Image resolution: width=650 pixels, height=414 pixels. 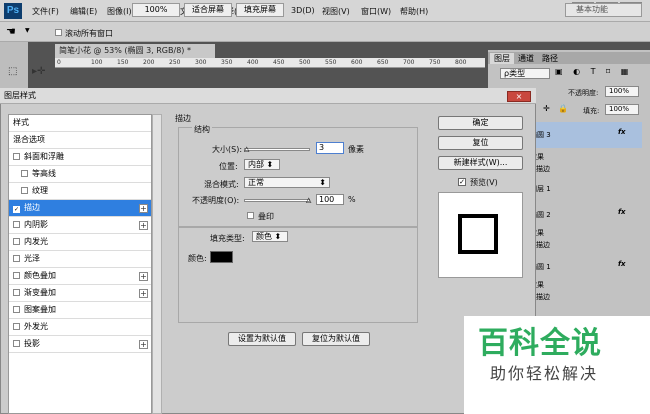 I want to click on menu-item: 窗口(W), so click(x=376, y=11).